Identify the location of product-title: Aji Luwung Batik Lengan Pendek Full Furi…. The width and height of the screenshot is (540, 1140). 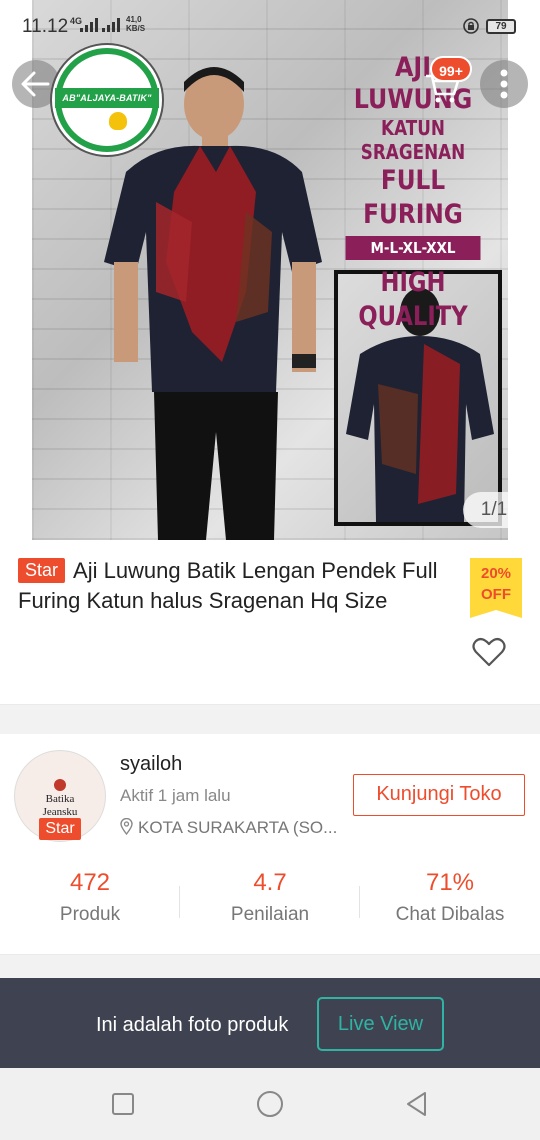
(228, 585).